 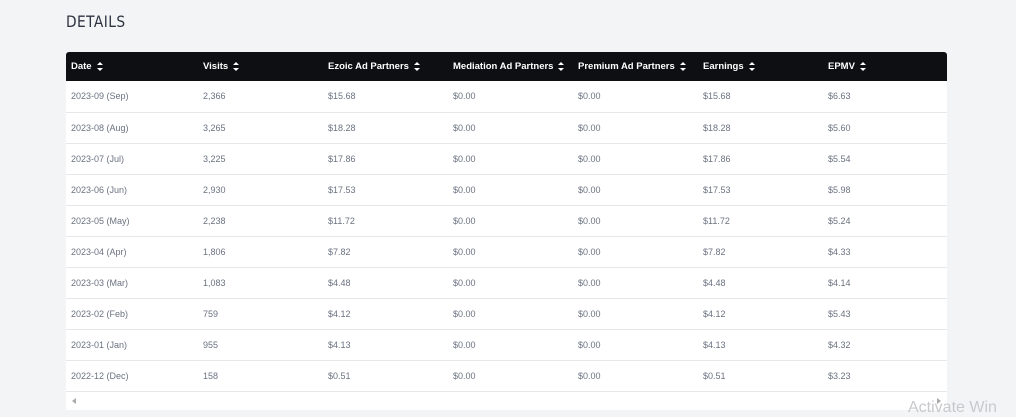 What do you see at coordinates (100, 375) in the screenshot?
I see `cell-date: 2022-12 (Dec)` at bounding box center [100, 375].